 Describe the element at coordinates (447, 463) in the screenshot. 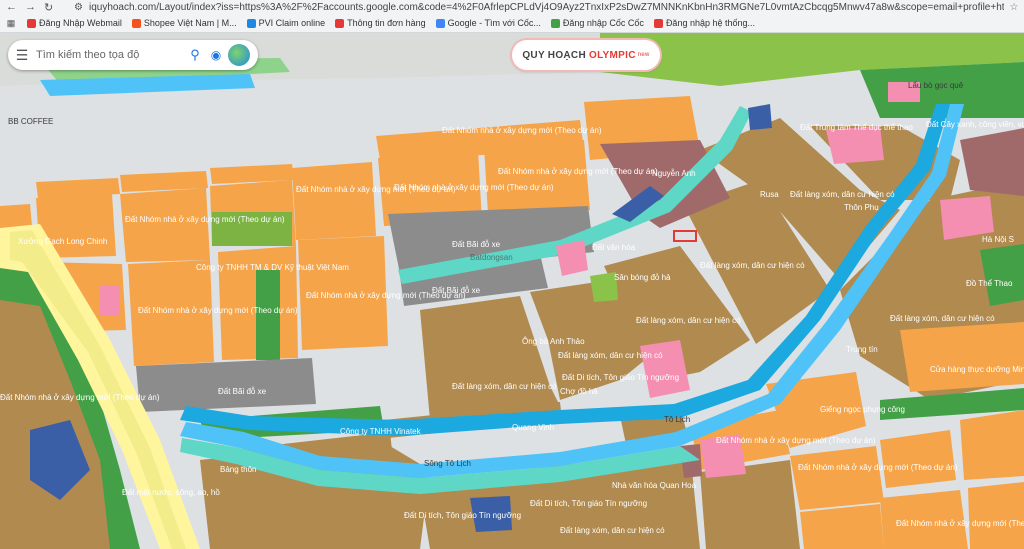

I see `river-label: Sông Tô Lịch` at that location.